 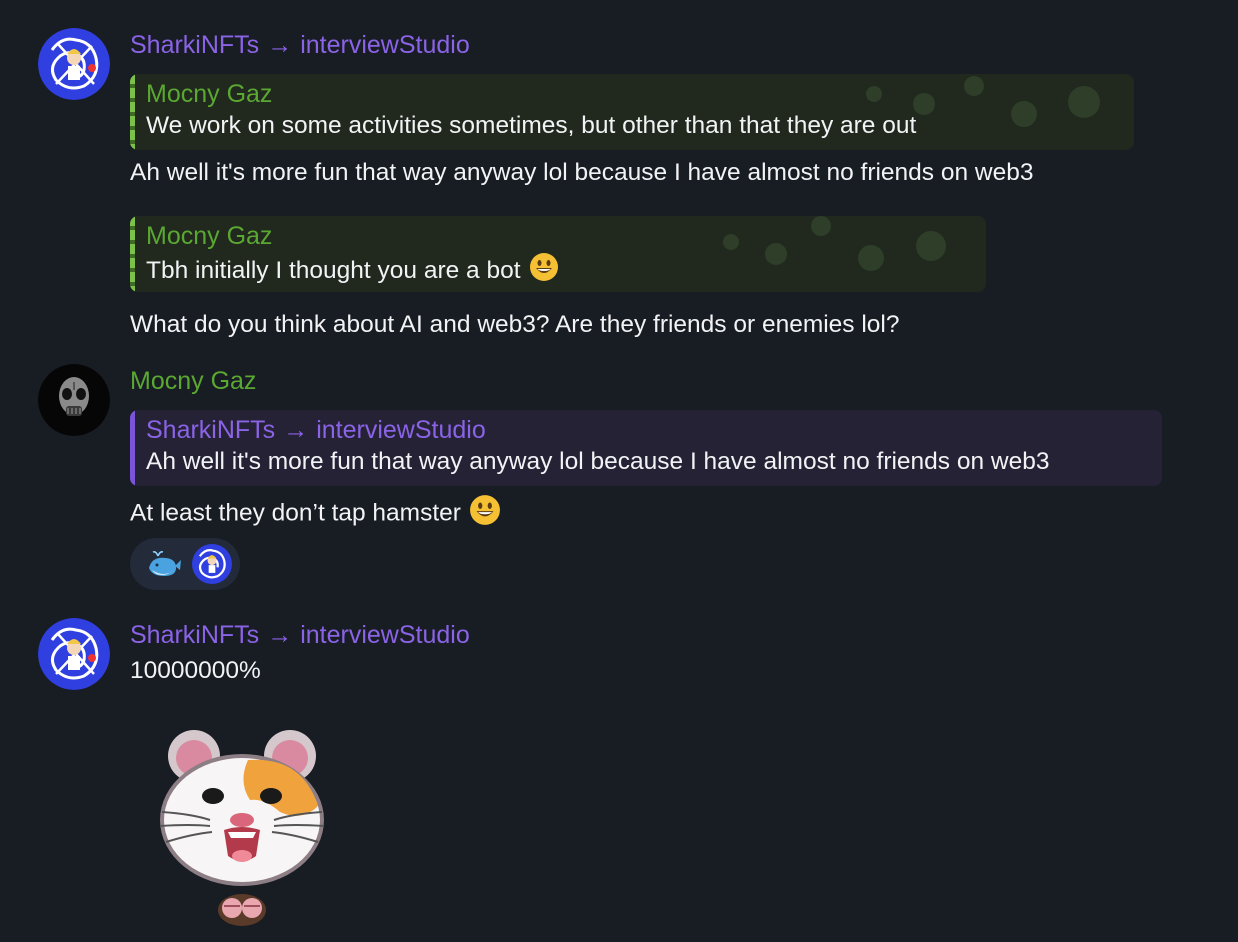 What do you see at coordinates (333, 270) in the screenshot?
I see `quote-text: Tbh initially I thought you are a bot` at bounding box center [333, 270].